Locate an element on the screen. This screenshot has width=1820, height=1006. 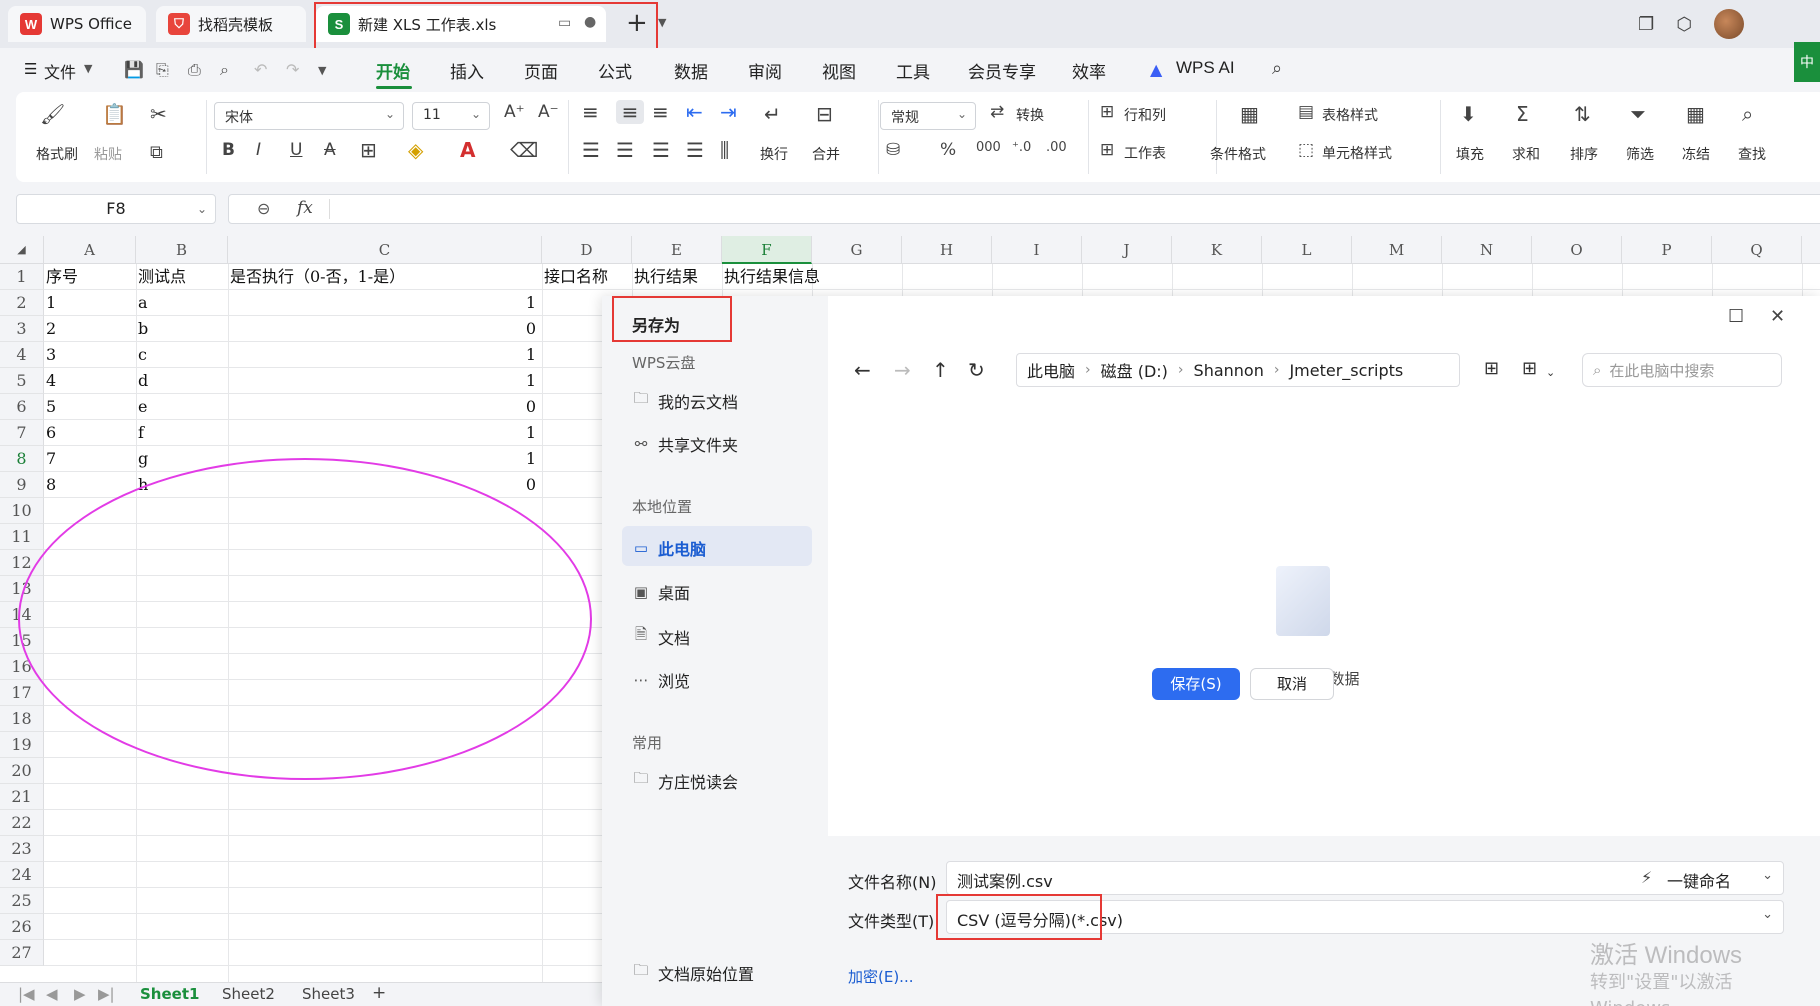
print-preview-icon: ⌕ is located at coordinates (224, 70).